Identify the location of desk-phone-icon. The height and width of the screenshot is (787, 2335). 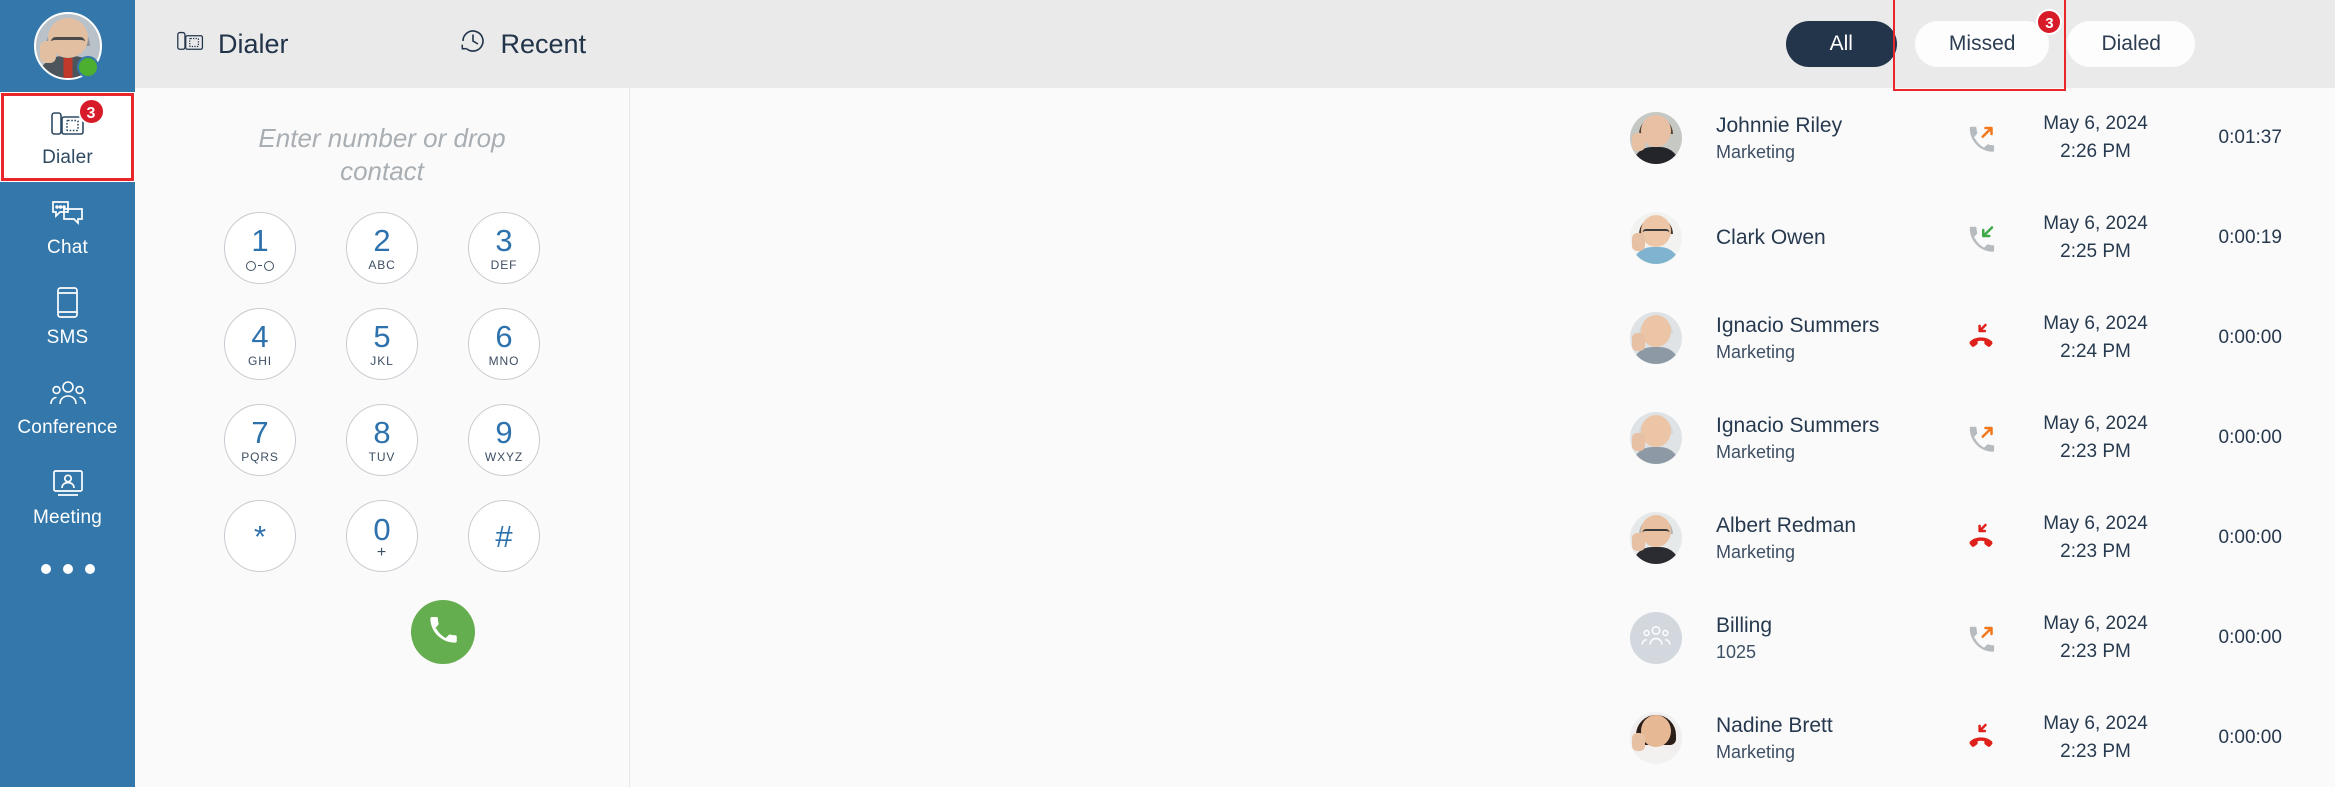
(190, 44).